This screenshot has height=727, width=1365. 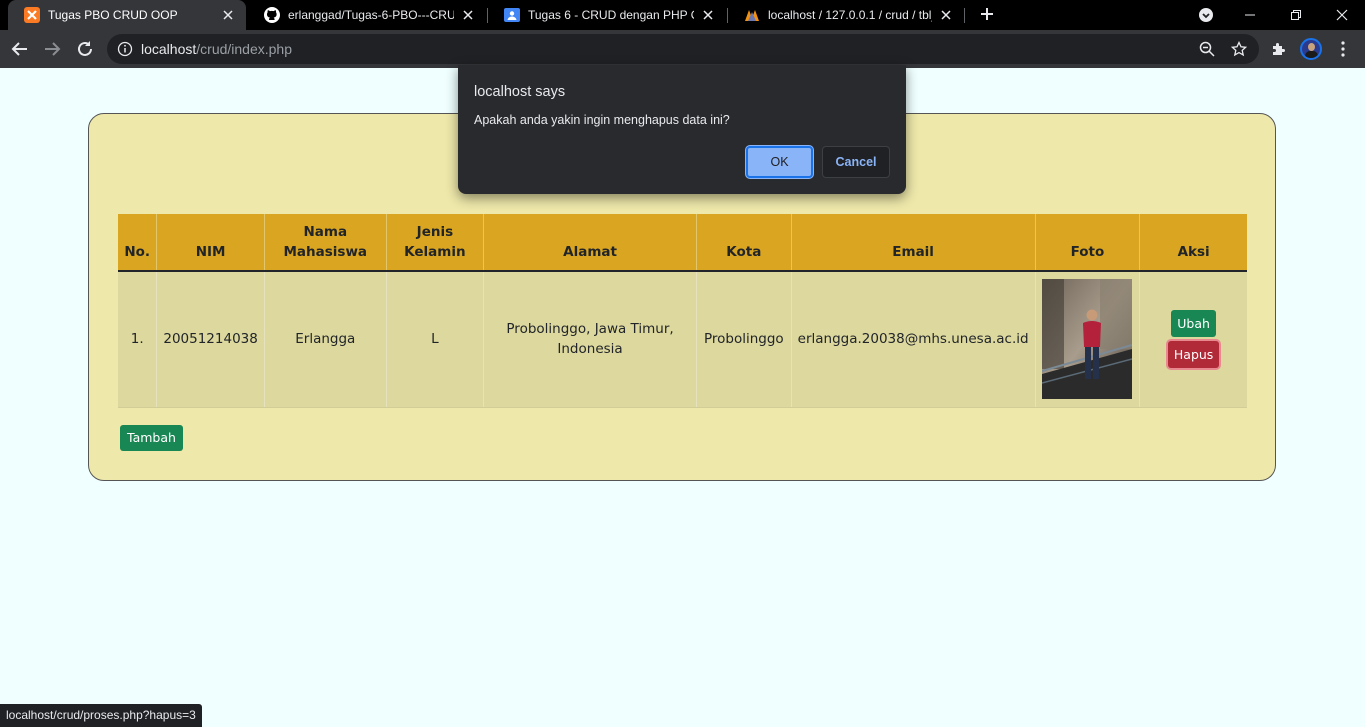 I want to click on aksi-buttons: Ubah Hapus, so click(x=1193, y=339).